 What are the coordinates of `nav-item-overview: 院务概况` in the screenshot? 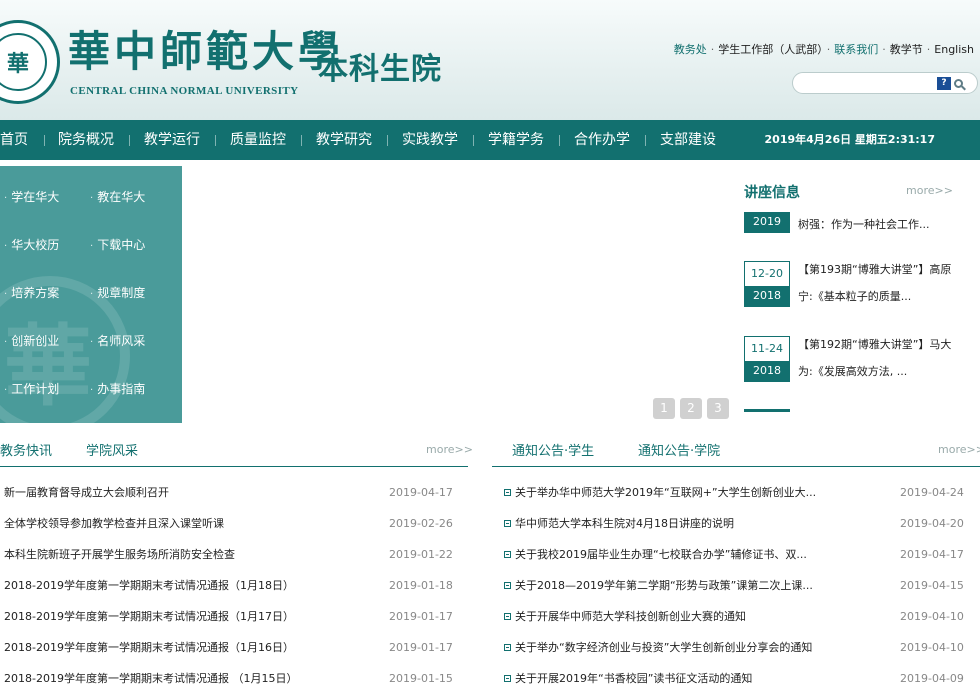 It's located at (86, 140).